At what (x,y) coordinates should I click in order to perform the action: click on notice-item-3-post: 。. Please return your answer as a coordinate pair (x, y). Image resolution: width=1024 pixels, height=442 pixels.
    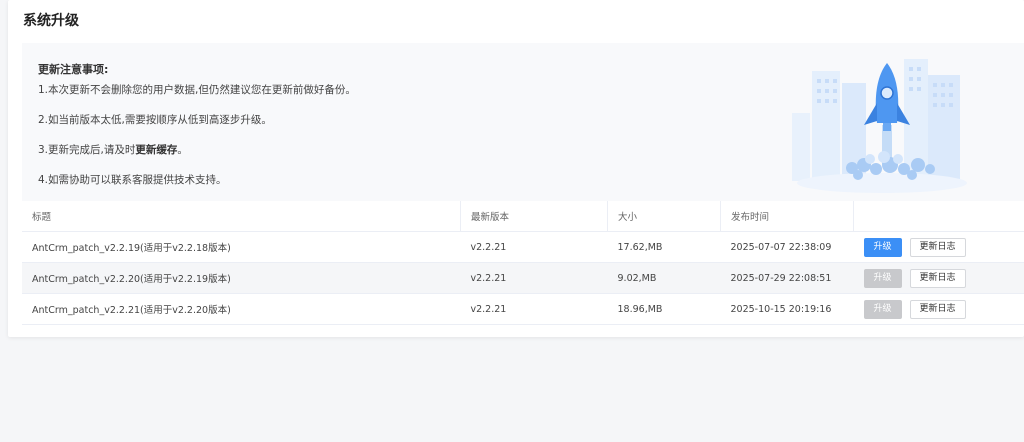
    Looking at the image, I should click on (182, 150).